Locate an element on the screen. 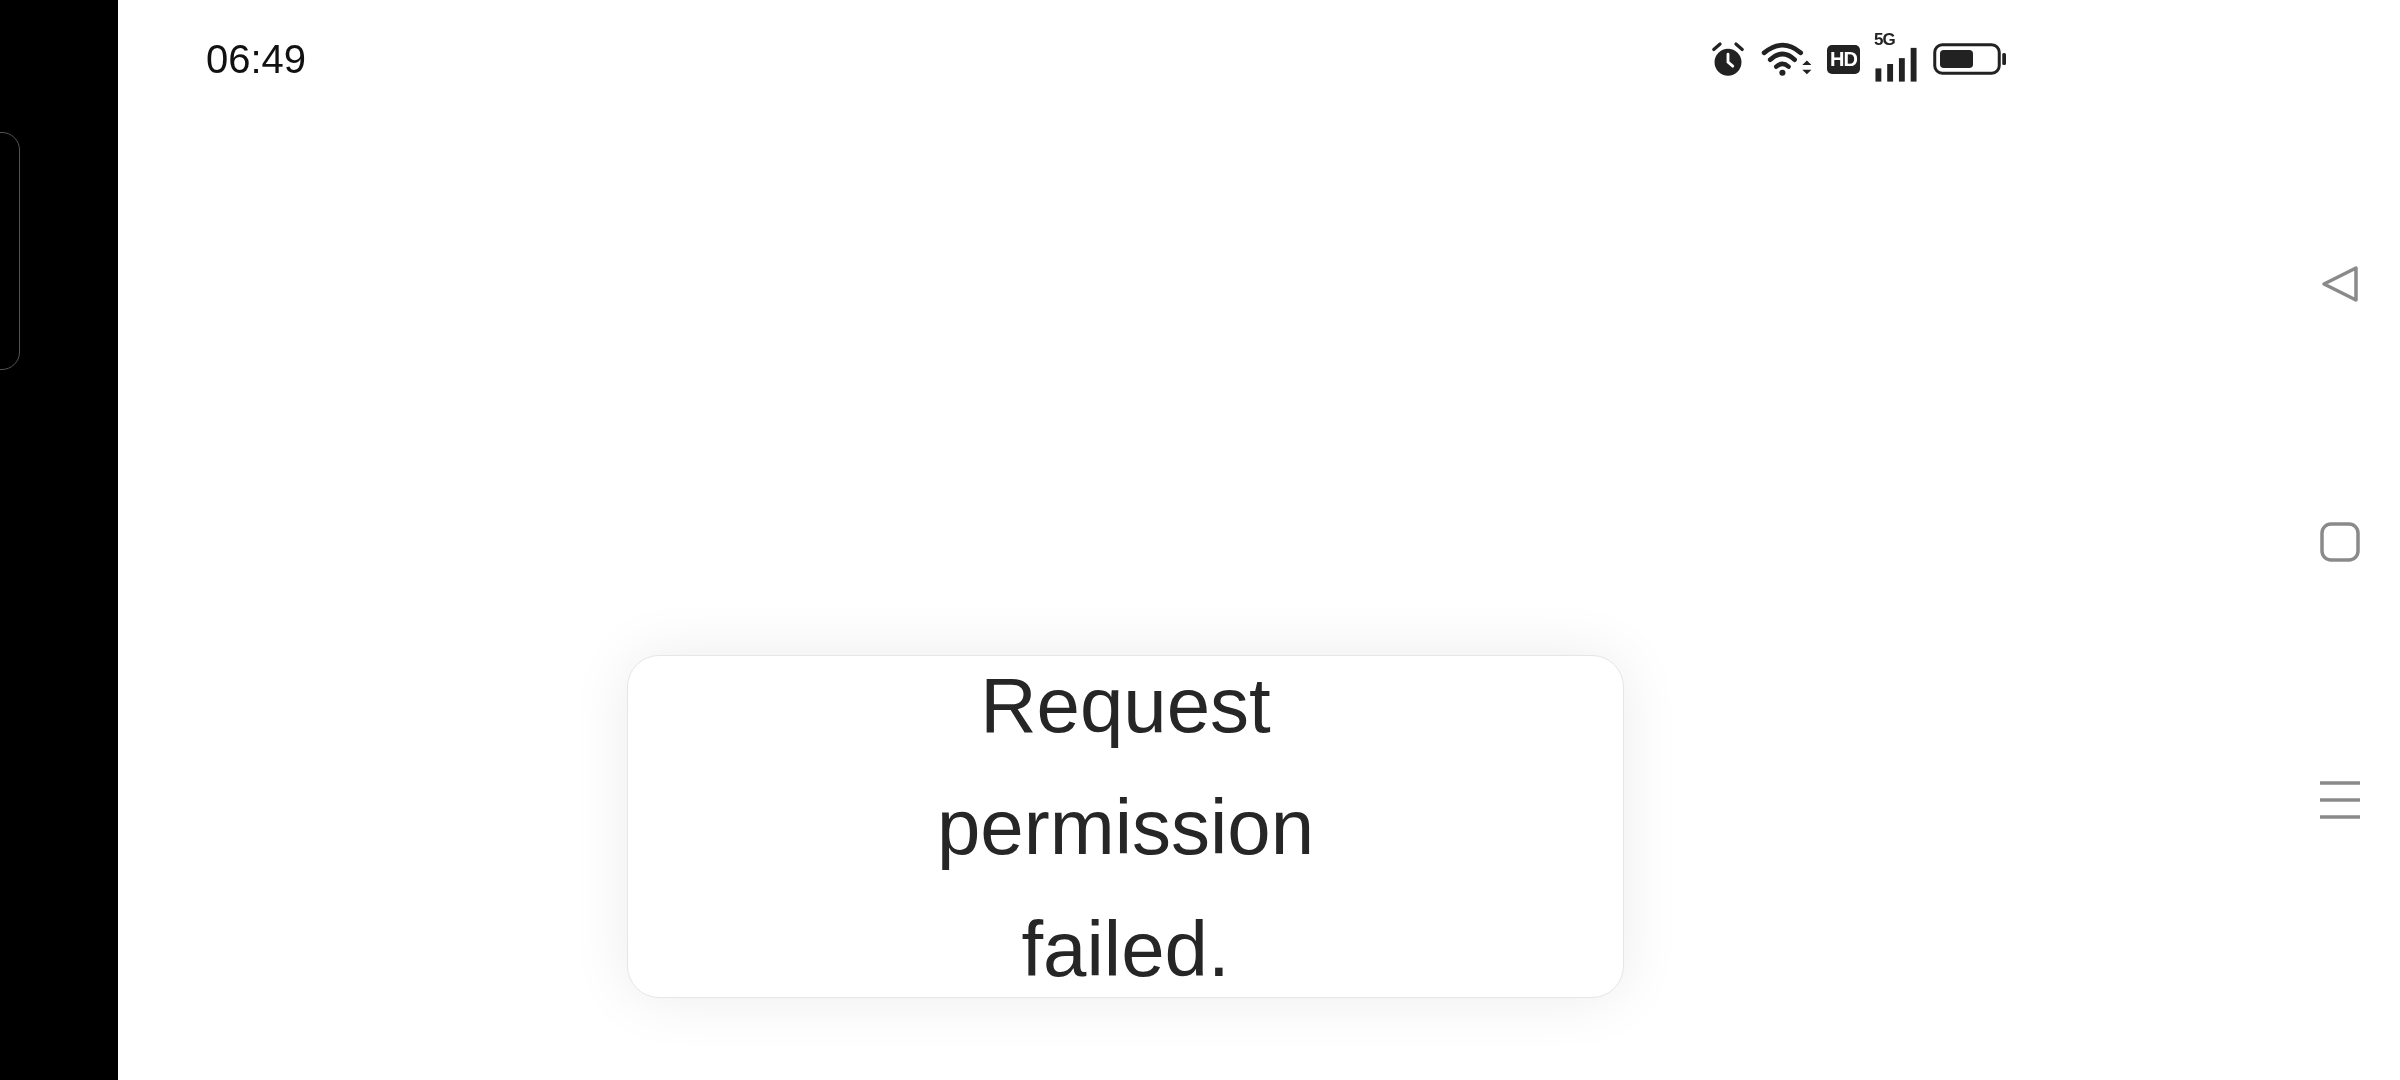 The image size is (2400, 1080). home-icon is located at coordinates (2340, 542).